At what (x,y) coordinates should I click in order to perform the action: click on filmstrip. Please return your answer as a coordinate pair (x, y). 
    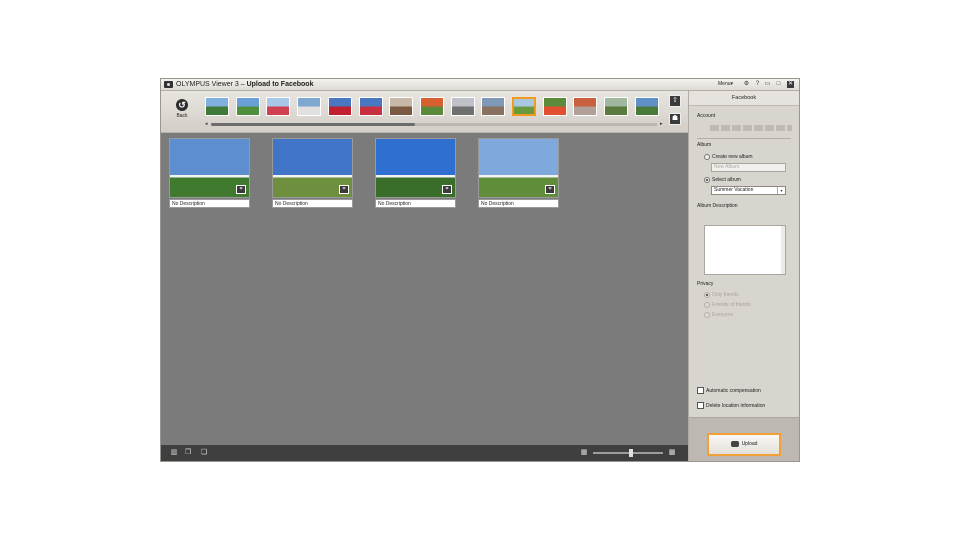
    Looking at the image, I should click on (435, 108).